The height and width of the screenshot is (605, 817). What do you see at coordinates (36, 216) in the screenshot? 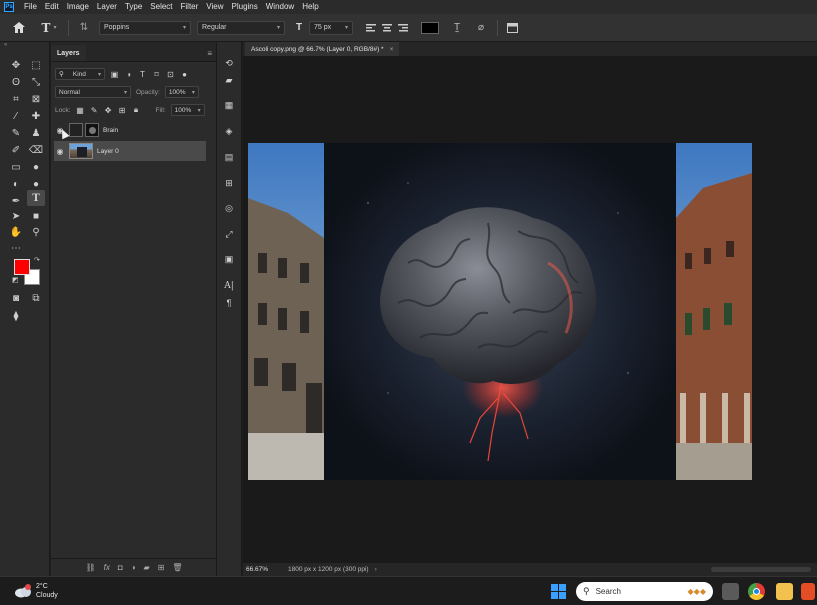
I see `rectangle-tool: ■` at bounding box center [36, 216].